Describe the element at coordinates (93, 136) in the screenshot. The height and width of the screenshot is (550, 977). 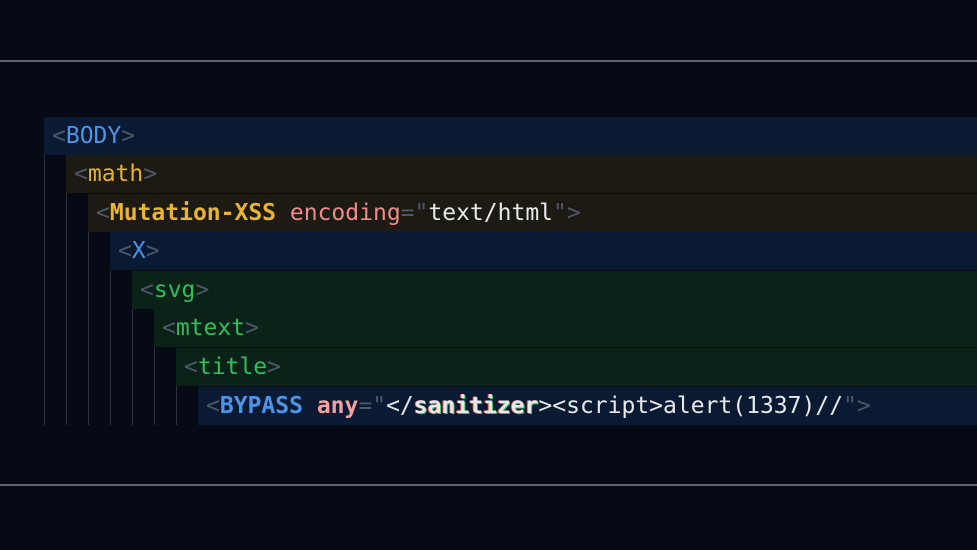
I see `tag-name: BODY` at that location.